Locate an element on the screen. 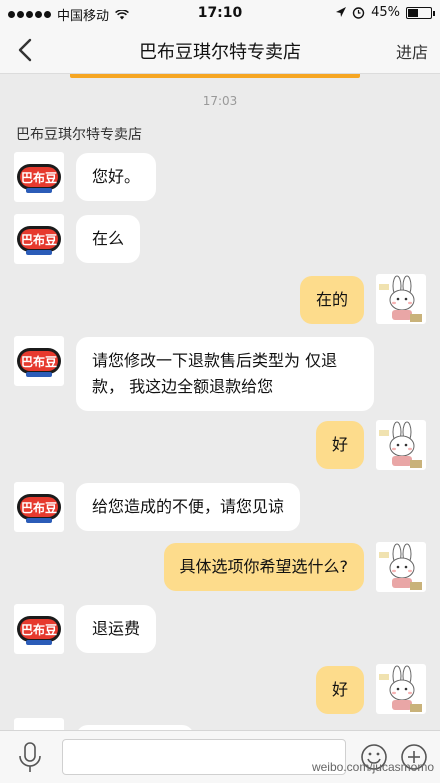 The width and height of the screenshot is (440, 783). input-bar is located at coordinates (220, 756).